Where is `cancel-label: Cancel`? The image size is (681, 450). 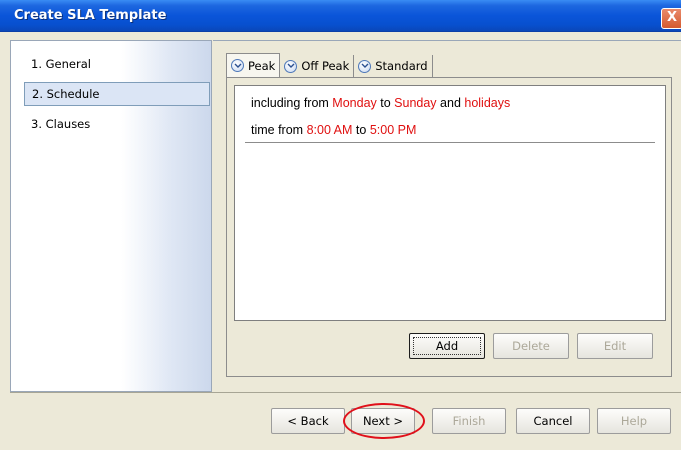
cancel-label: Cancel is located at coordinates (553, 421).